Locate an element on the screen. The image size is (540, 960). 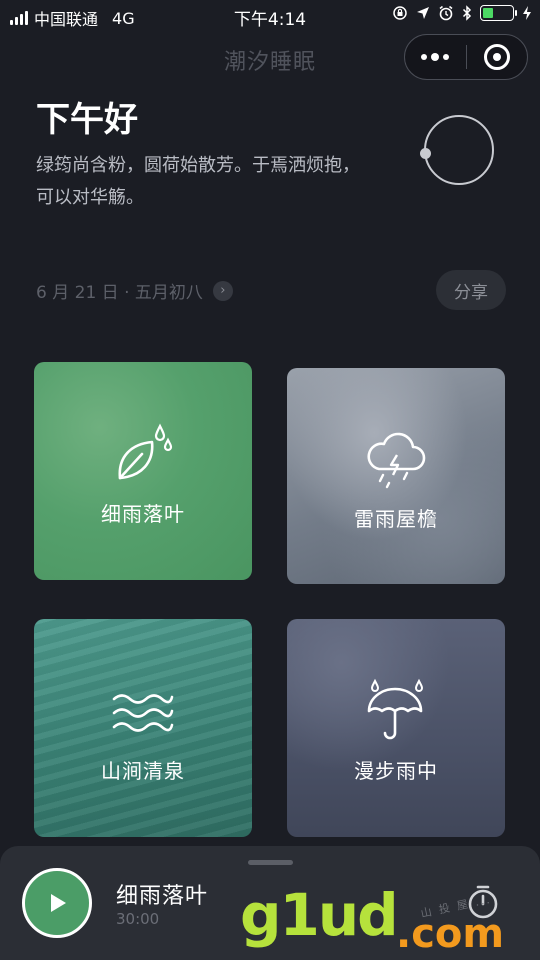
location-icon is located at coordinates (423, 13).